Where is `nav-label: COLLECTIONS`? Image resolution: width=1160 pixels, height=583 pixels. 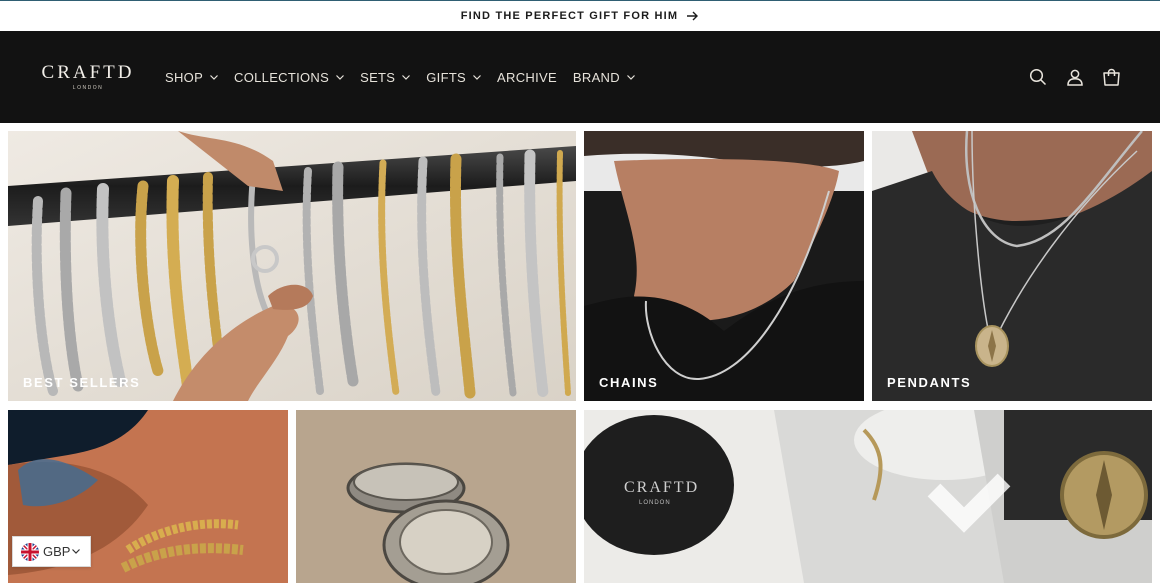
nav-label: COLLECTIONS is located at coordinates (282, 77).